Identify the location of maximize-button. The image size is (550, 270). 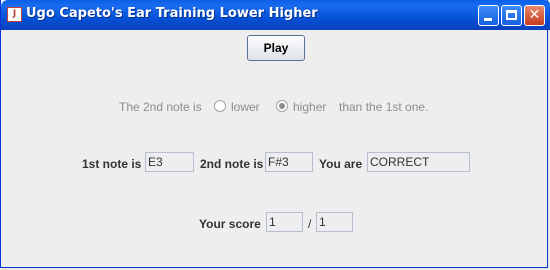
(511, 15).